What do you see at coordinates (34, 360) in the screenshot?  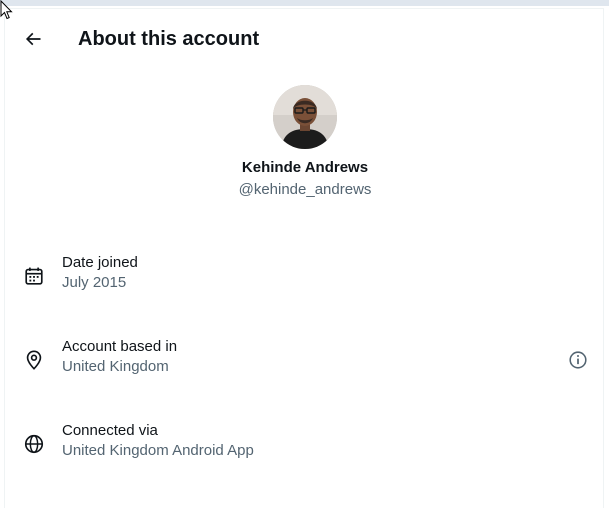 I see `location-pin-icon` at bounding box center [34, 360].